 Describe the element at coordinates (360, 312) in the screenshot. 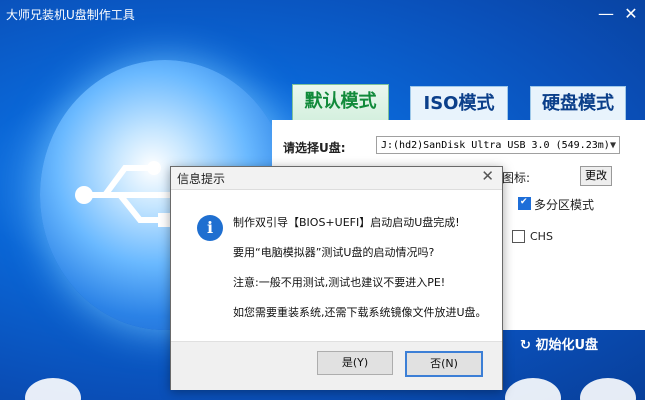

I see `dialog-message-line: 如您需要重装系统,还需下载系统镜像文件放进U盘。` at that location.